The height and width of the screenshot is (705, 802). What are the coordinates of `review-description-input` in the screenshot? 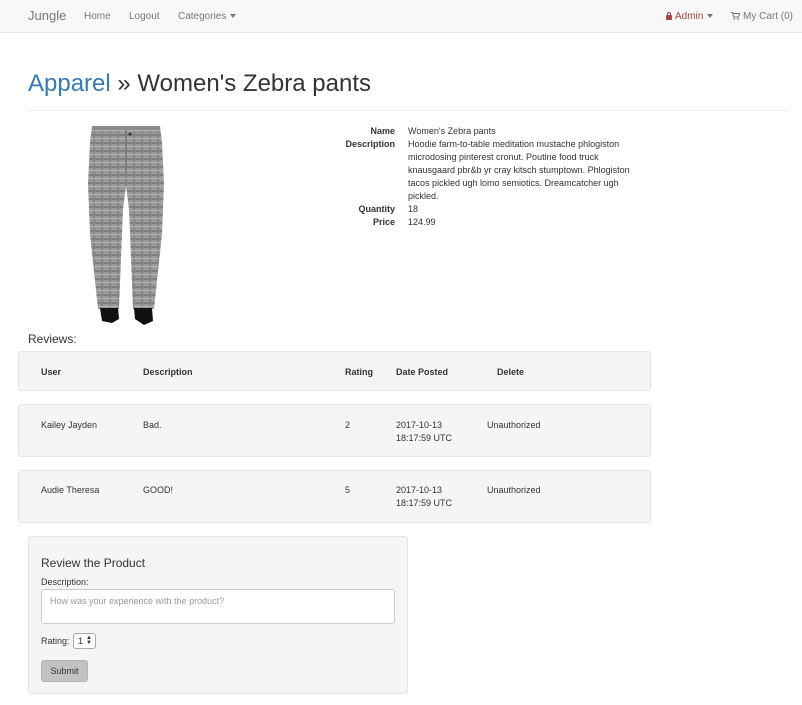 It's located at (218, 606).